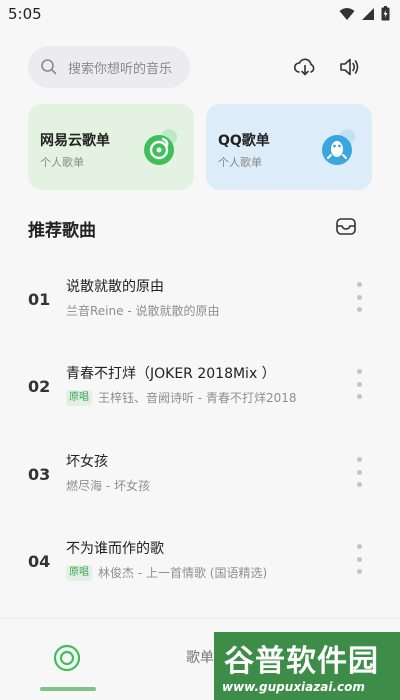 This screenshot has height=700, width=400. I want to click on qq-penguin-icon, so click(338, 147).